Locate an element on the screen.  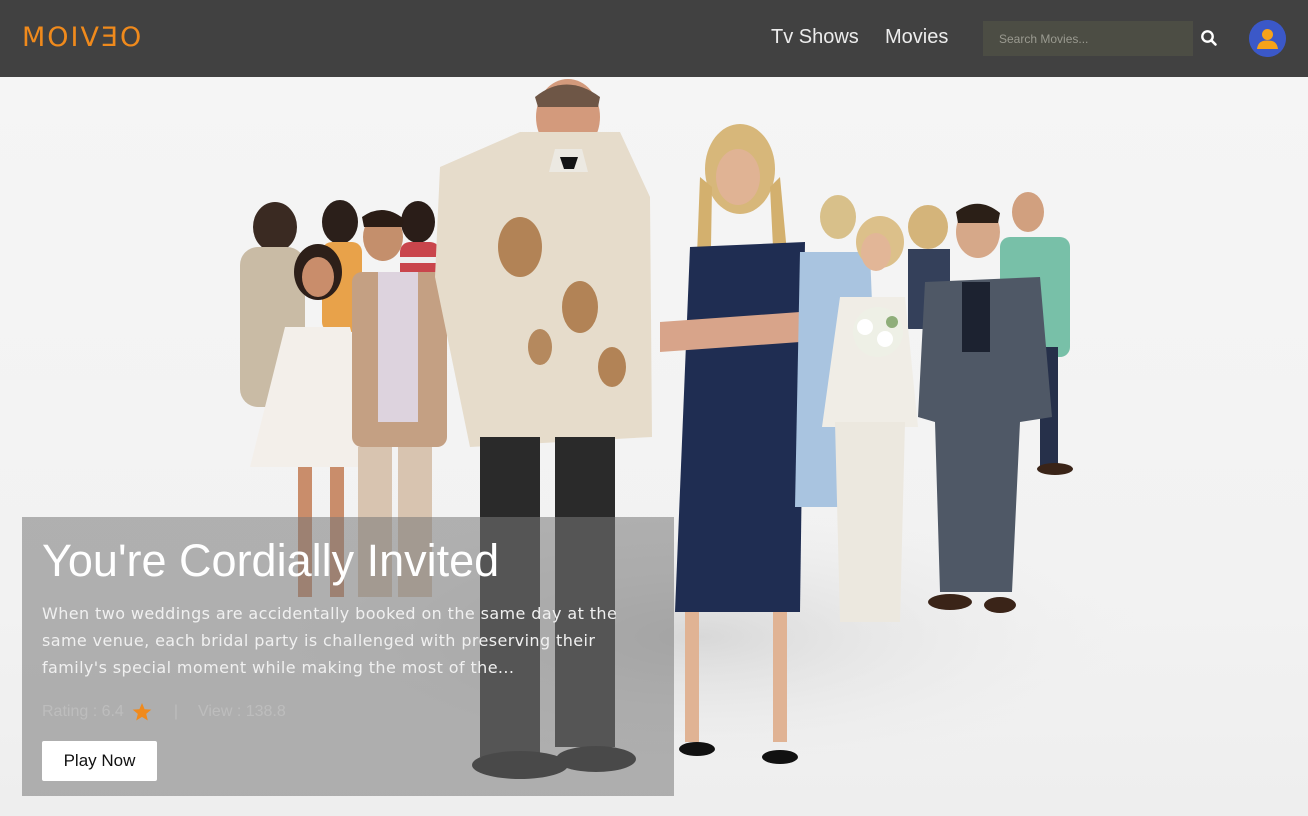
top-navbar: MOIVƎO Tv Shows Movies is located at coordinates (654, 38).